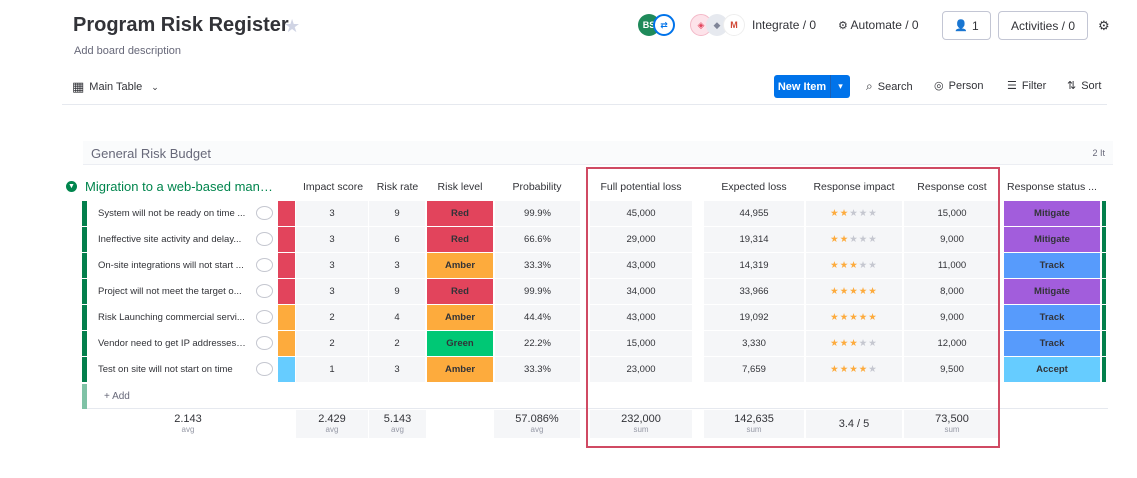  I want to click on new-item-button: New Item ▾, so click(812, 86).